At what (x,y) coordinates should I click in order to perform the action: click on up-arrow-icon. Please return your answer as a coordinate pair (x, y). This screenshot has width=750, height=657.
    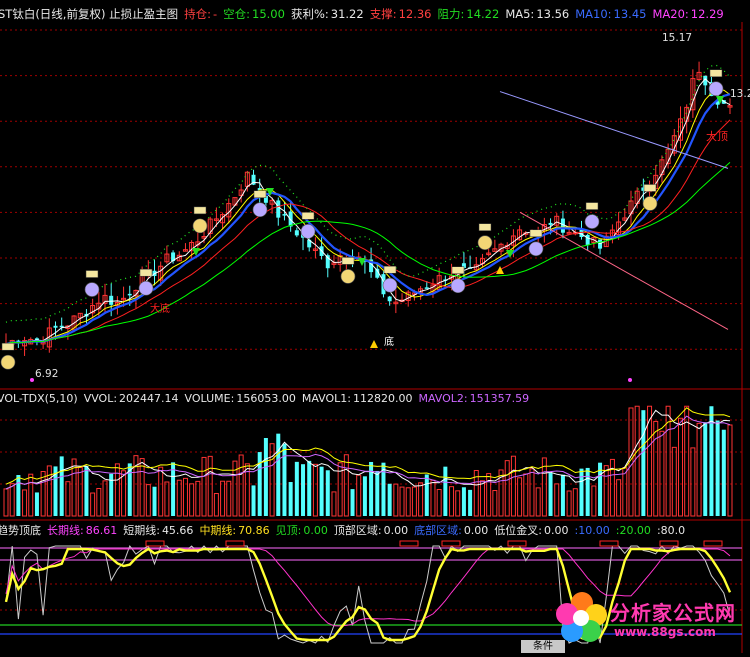
    Looking at the image, I should click on (500, 270).